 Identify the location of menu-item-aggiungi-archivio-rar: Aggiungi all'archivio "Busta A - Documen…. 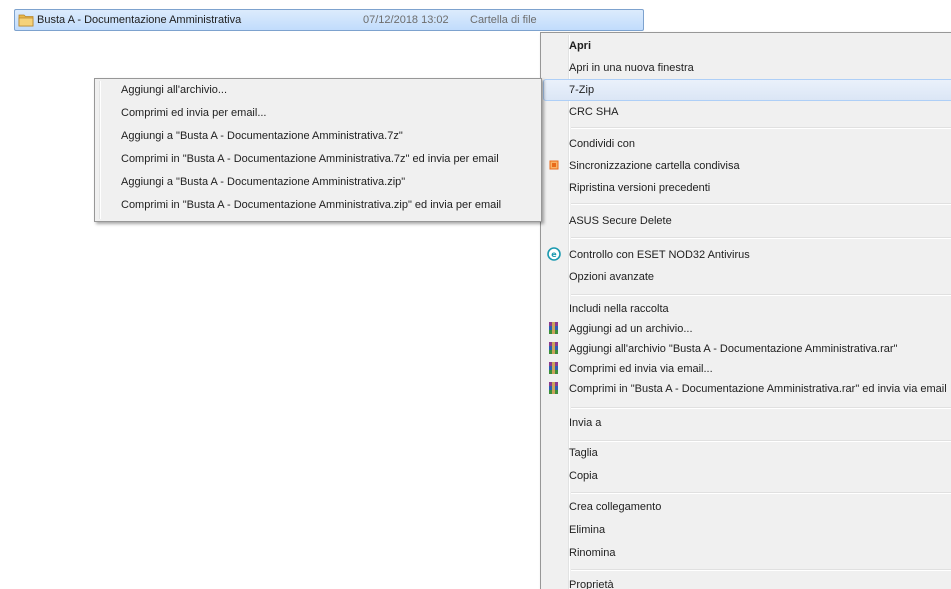
(747, 349).